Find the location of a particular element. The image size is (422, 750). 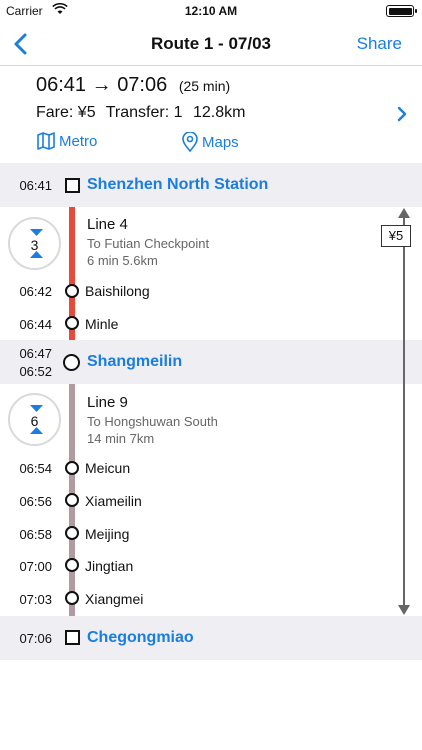

maps-link: Maps is located at coordinates (210, 142).